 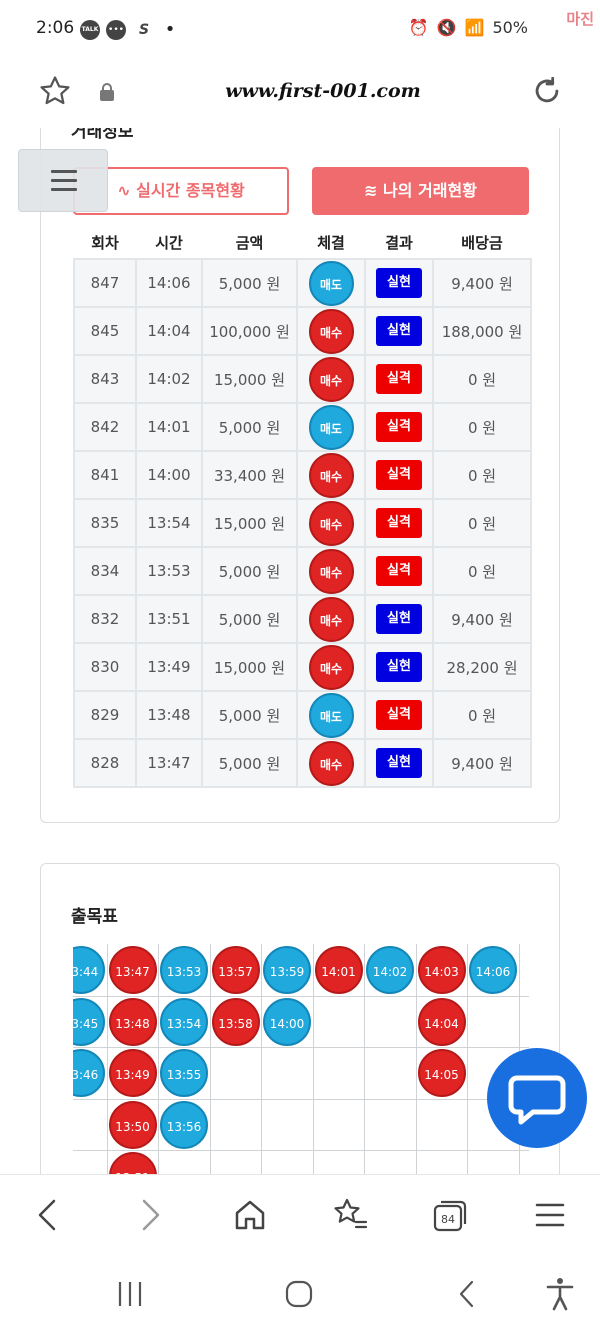 What do you see at coordinates (102, 135) in the screenshot?
I see `trade-card-title: 거래정보` at bounding box center [102, 135].